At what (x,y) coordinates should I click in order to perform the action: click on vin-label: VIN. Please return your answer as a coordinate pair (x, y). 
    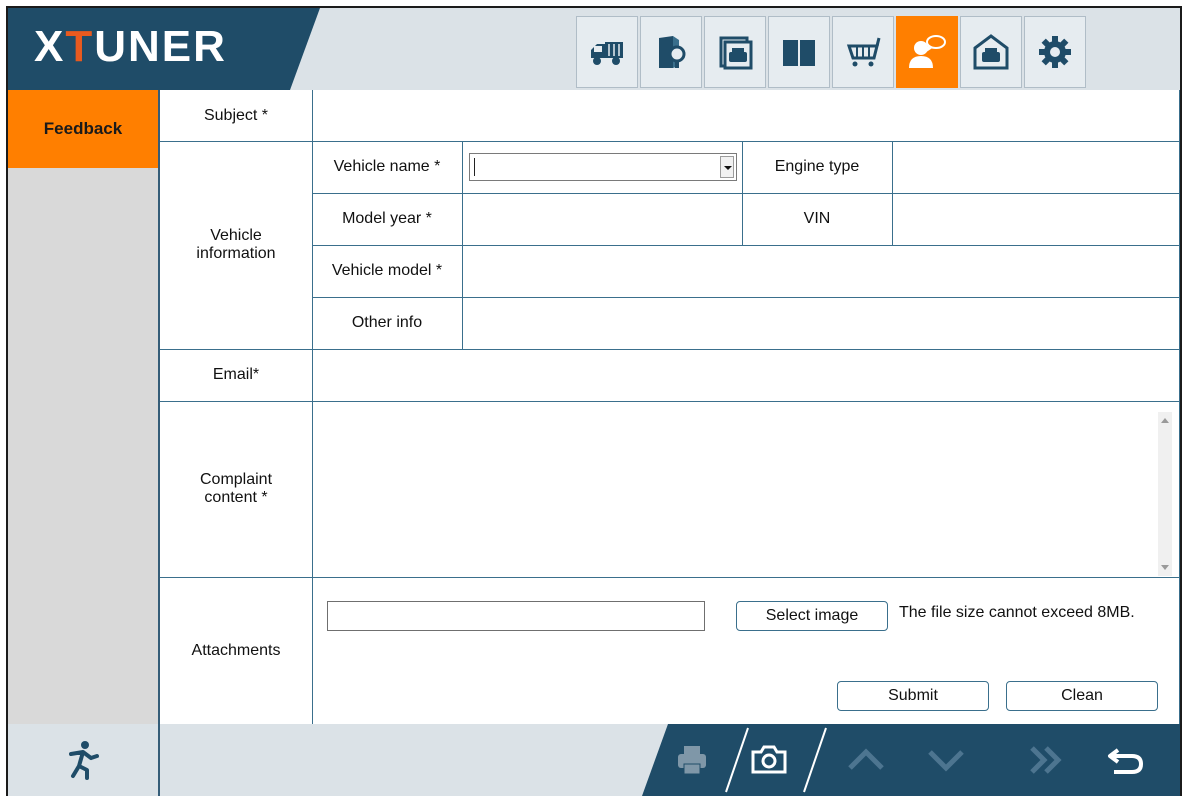
    Looking at the image, I should click on (817, 218).